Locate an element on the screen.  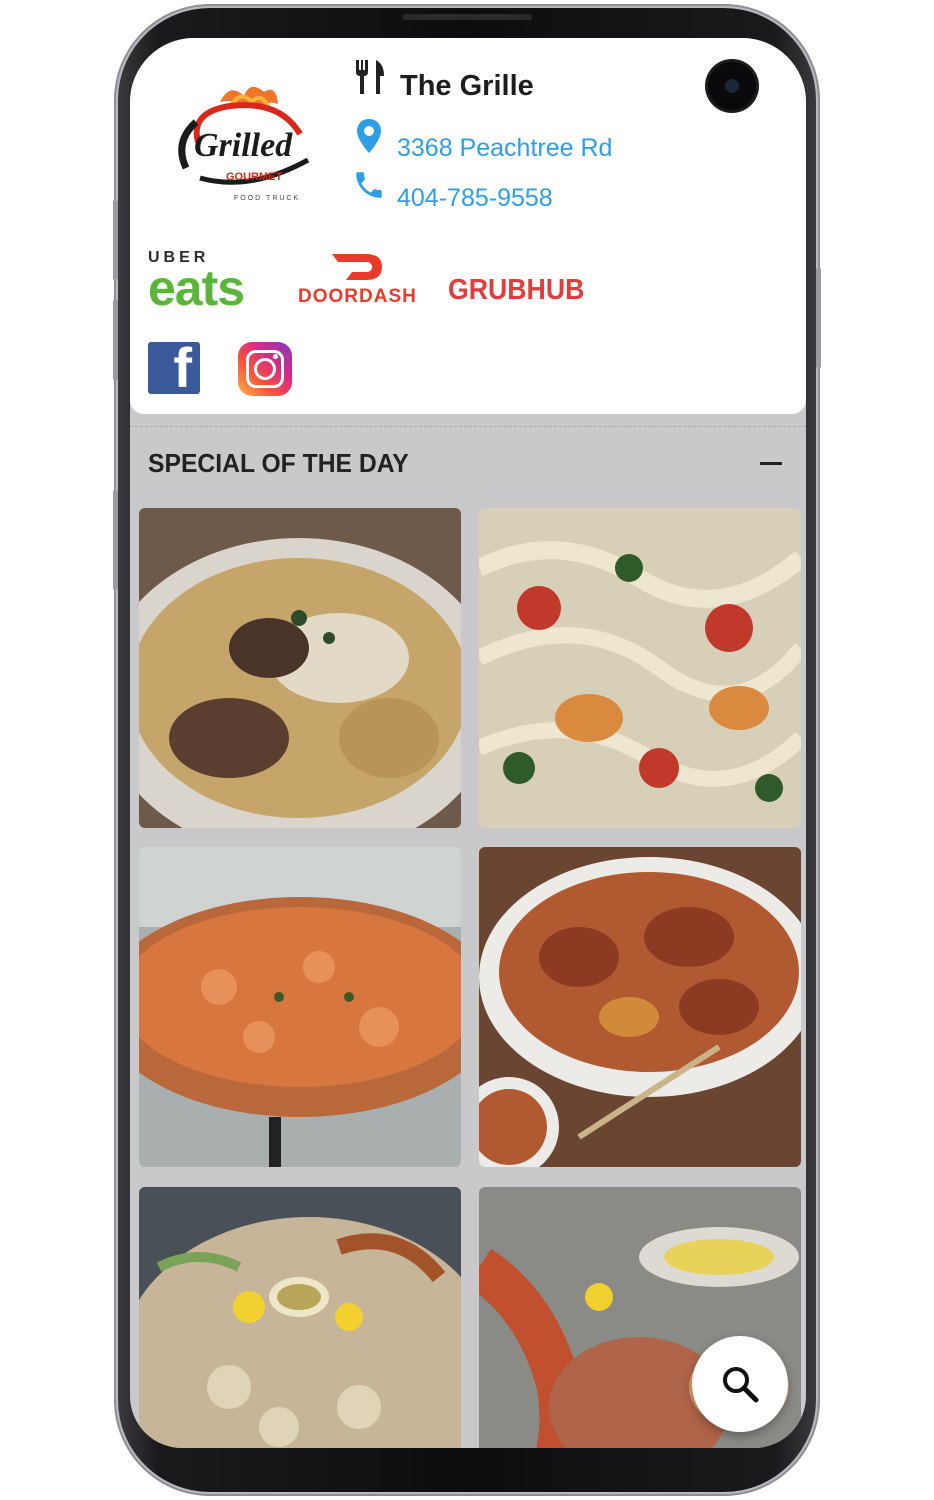
chicken-peppers-platter-image is located at coordinates (640, 1007).